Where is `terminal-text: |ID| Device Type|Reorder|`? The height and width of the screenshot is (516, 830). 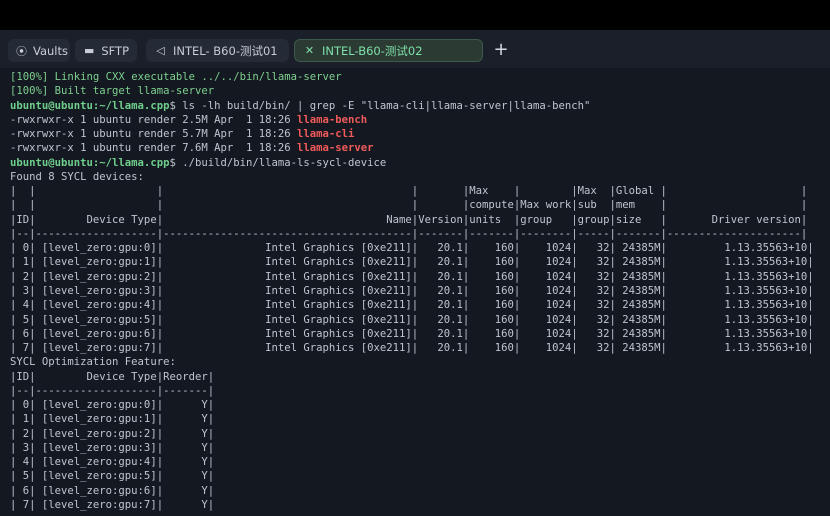 terminal-text: |ID| Device Type|Reorder| is located at coordinates (112, 376).